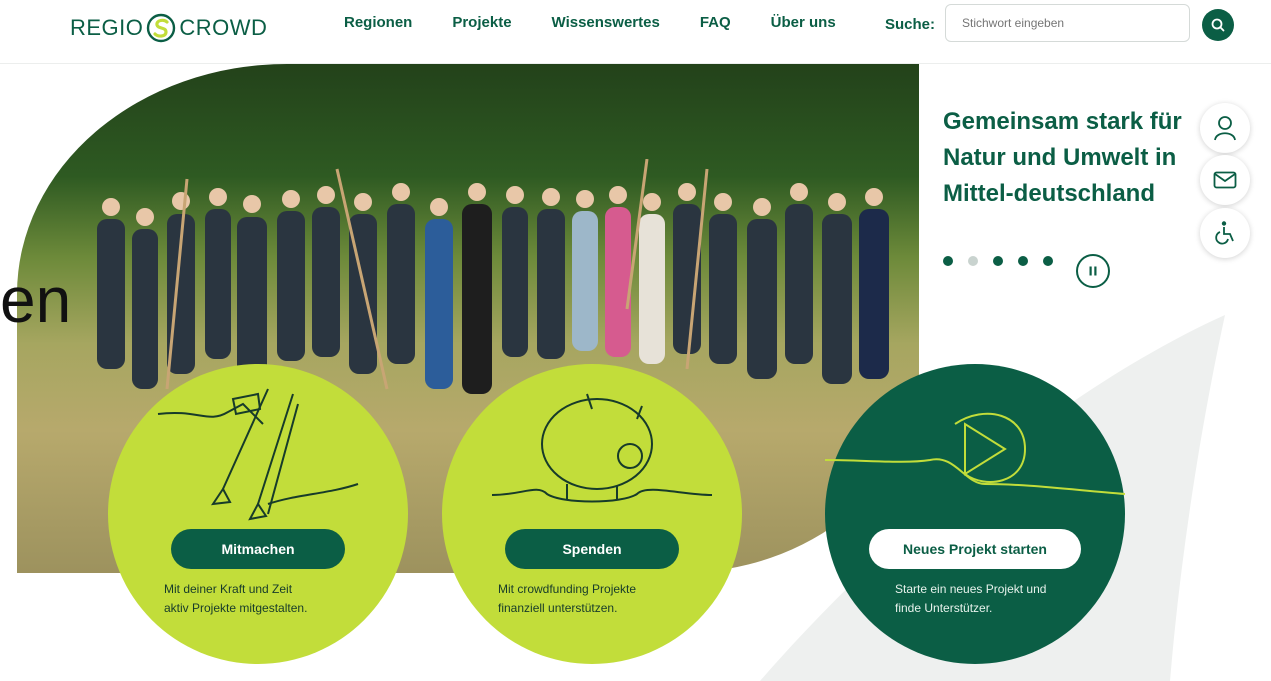 Image resolution: width=1271 pixels, height=681 pixels. Describe the element at coordinates (592, 549) in the screenshot. I see `spenden-button: Spenden` at that location.